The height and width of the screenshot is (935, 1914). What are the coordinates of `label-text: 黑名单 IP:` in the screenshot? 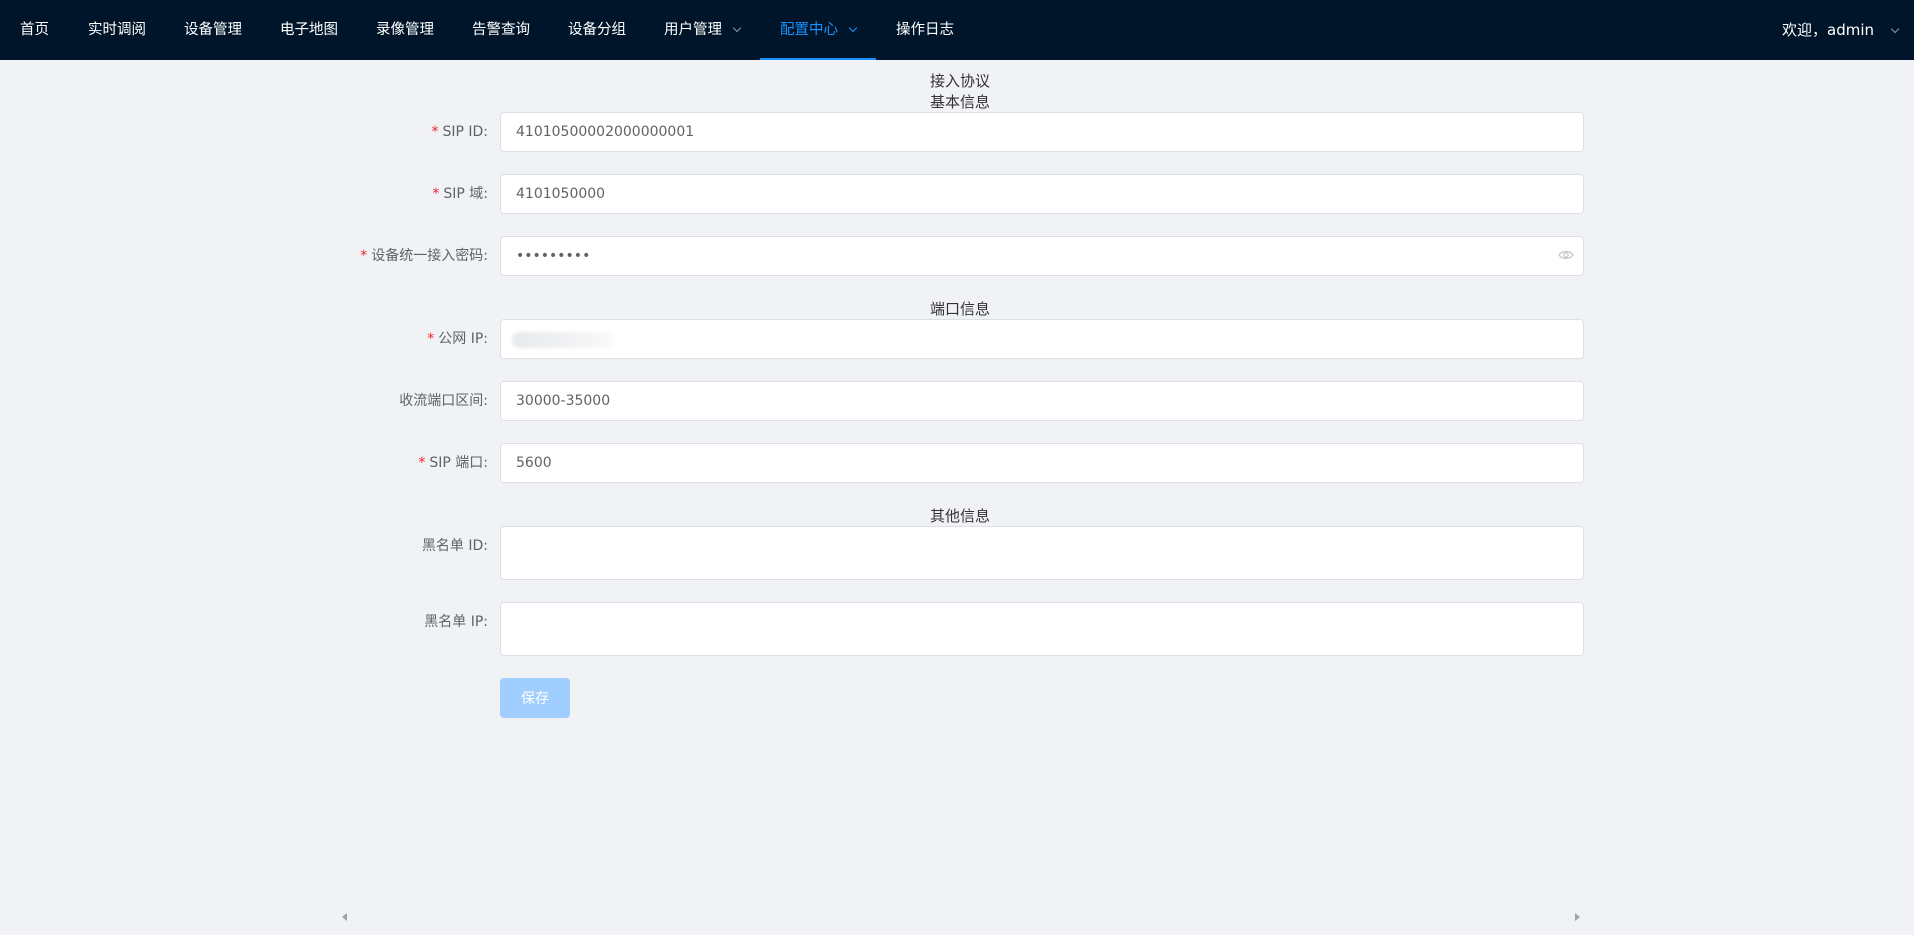 It's located at (456, 622).